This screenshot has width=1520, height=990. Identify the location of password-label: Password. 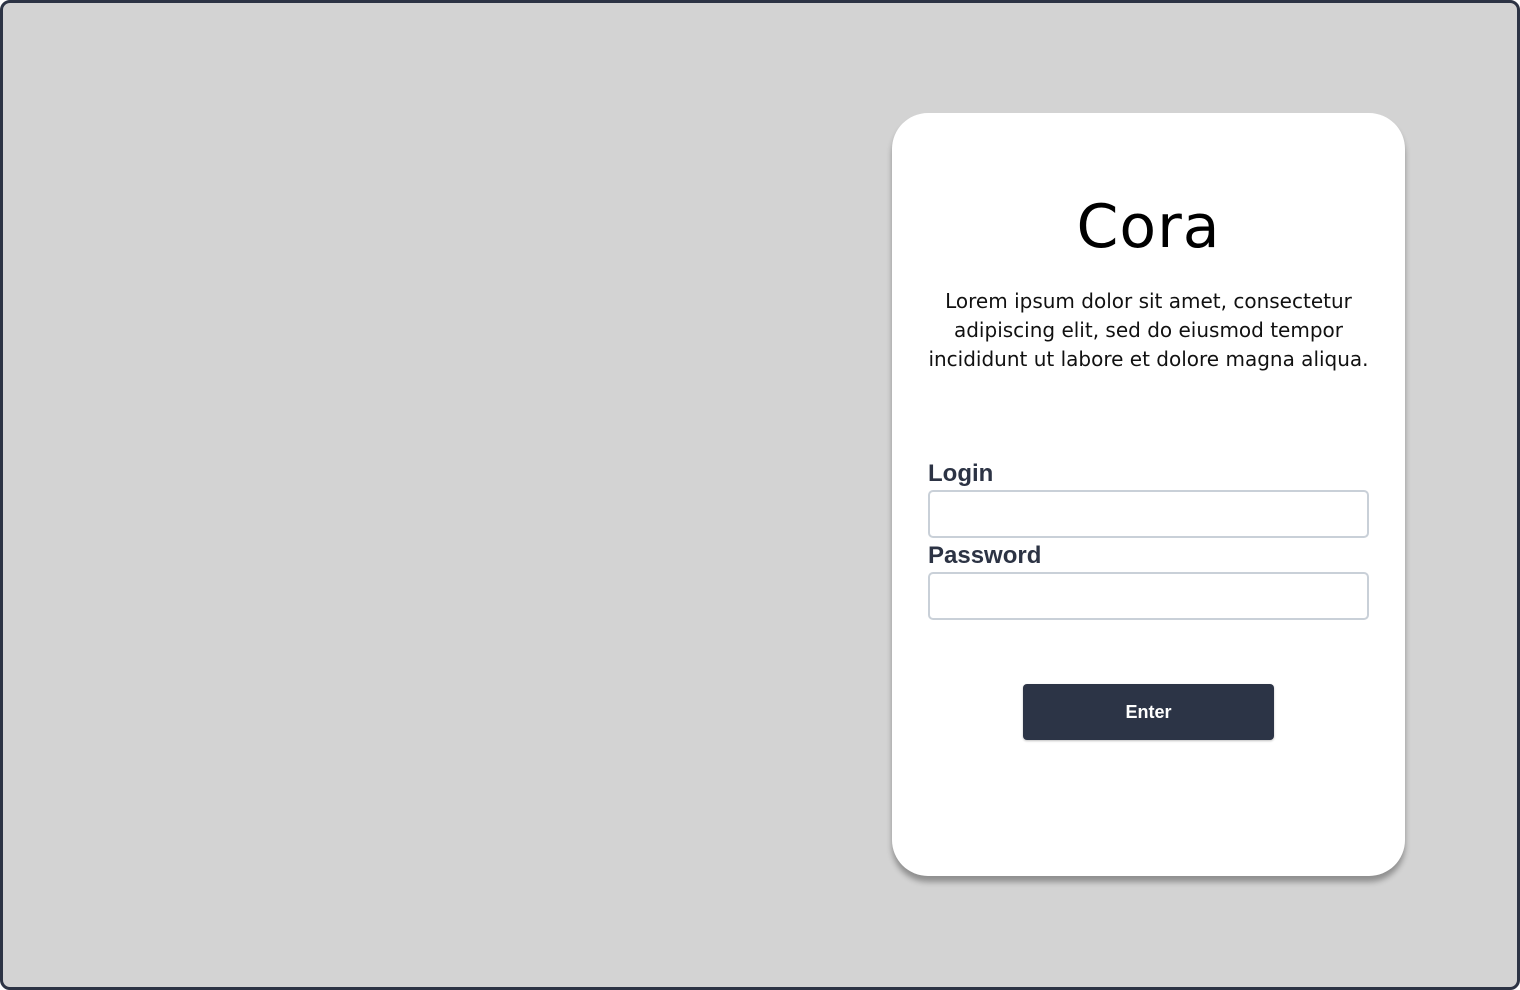
(985, 555).